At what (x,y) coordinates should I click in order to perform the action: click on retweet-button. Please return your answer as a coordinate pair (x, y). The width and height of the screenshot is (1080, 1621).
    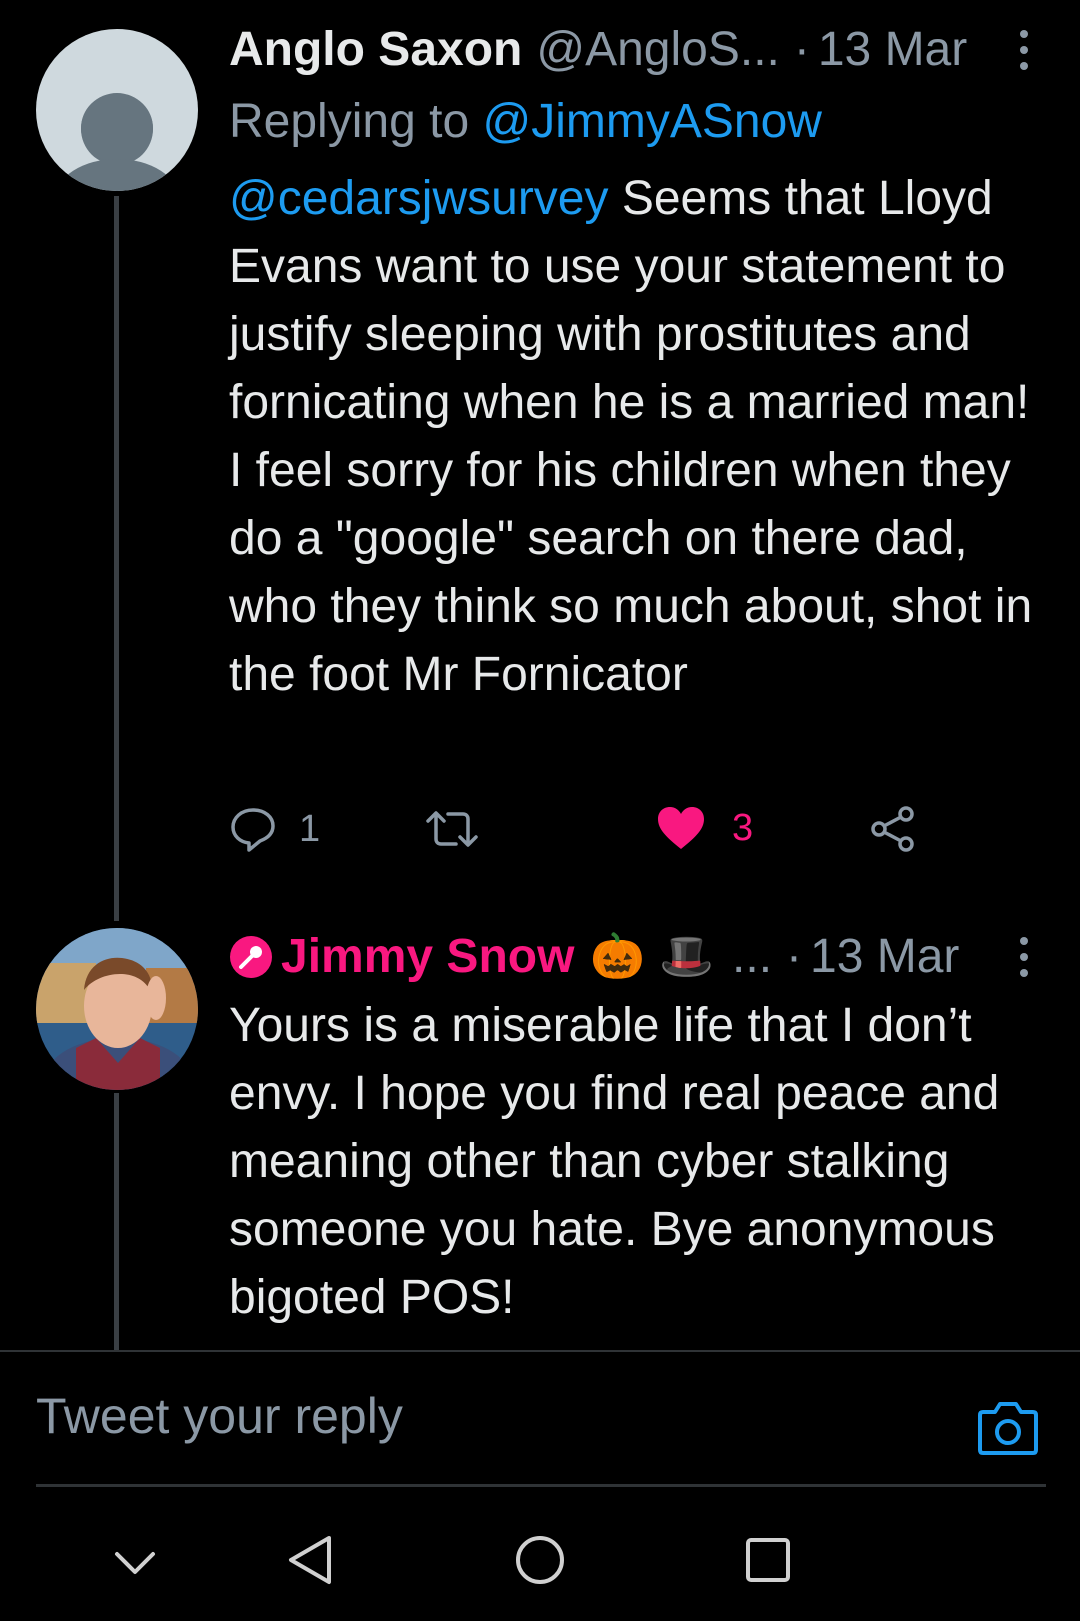
    Looking at the image, I should click on (452, 829).